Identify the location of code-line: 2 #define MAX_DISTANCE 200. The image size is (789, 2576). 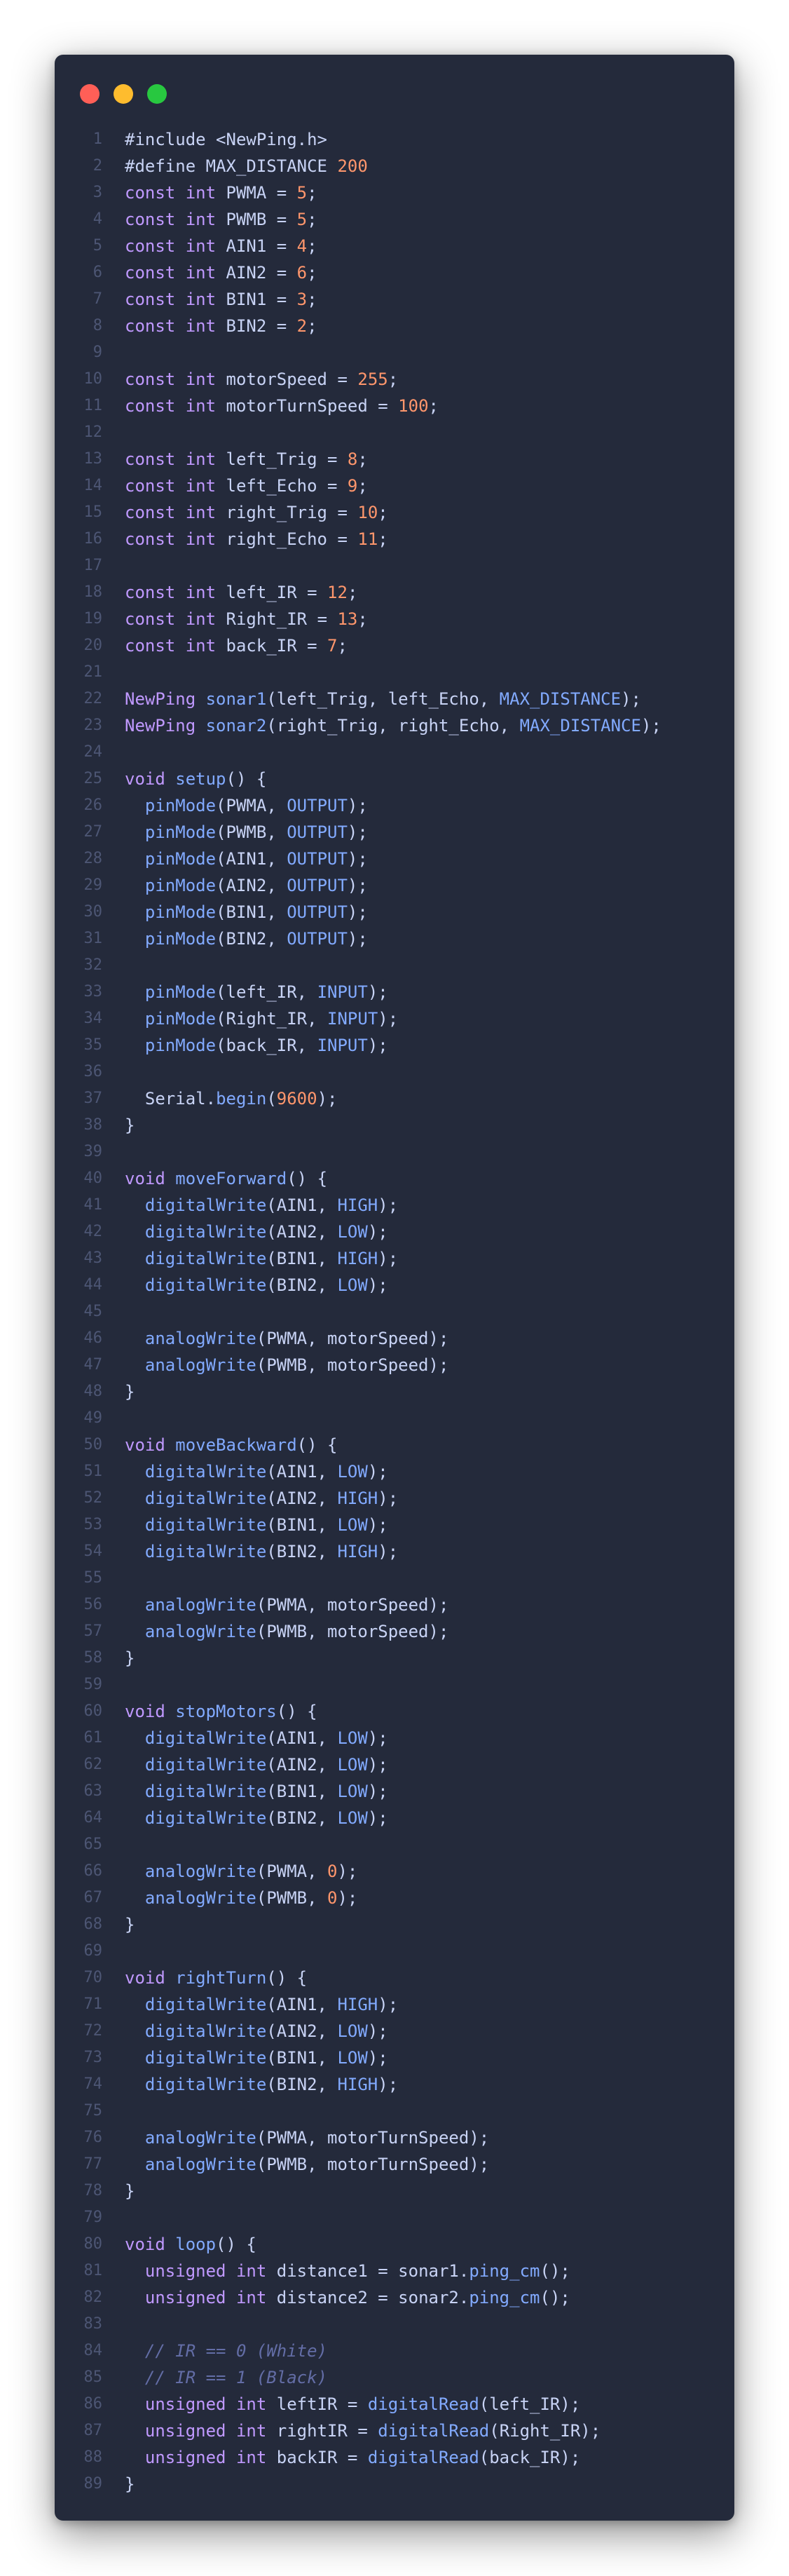
(394, 166).